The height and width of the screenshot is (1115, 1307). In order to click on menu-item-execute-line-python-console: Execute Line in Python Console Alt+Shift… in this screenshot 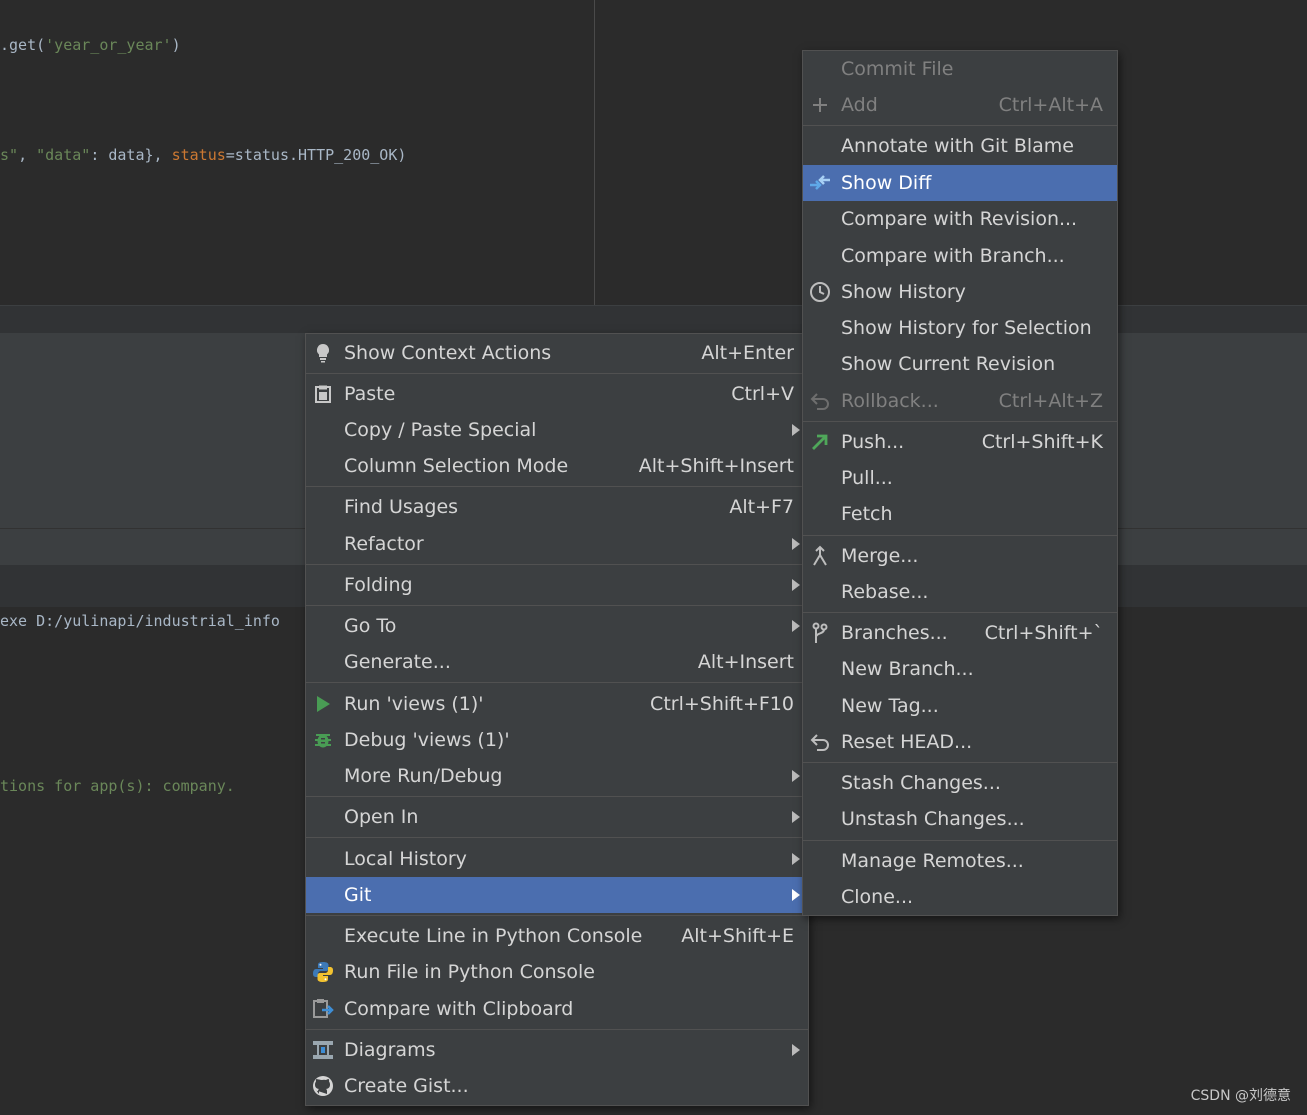, I will do `click(557, 936)`.